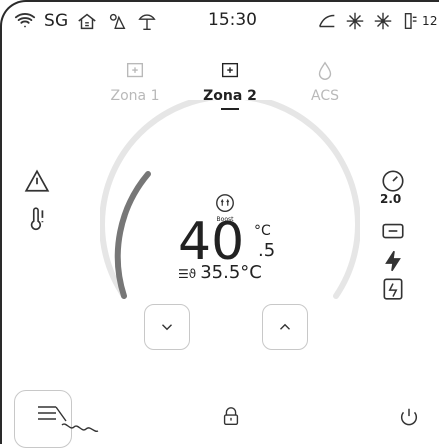 This screenshot has height=448, width=439. Describe the element at coordinates (56, 21) in the screenshot. I see `sg-indicator: SG` at that location.